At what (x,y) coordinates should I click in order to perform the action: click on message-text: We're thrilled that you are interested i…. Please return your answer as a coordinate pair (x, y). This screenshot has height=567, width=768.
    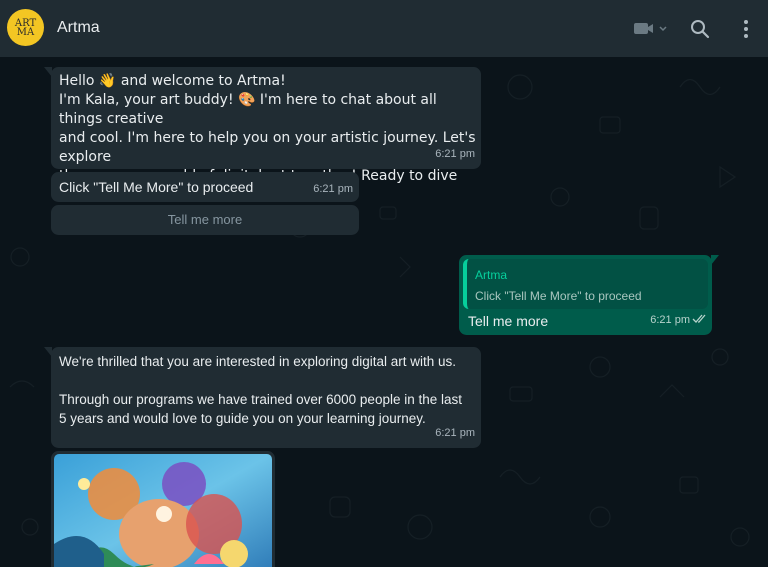
    Looking at the image, I should click on (260, 390).